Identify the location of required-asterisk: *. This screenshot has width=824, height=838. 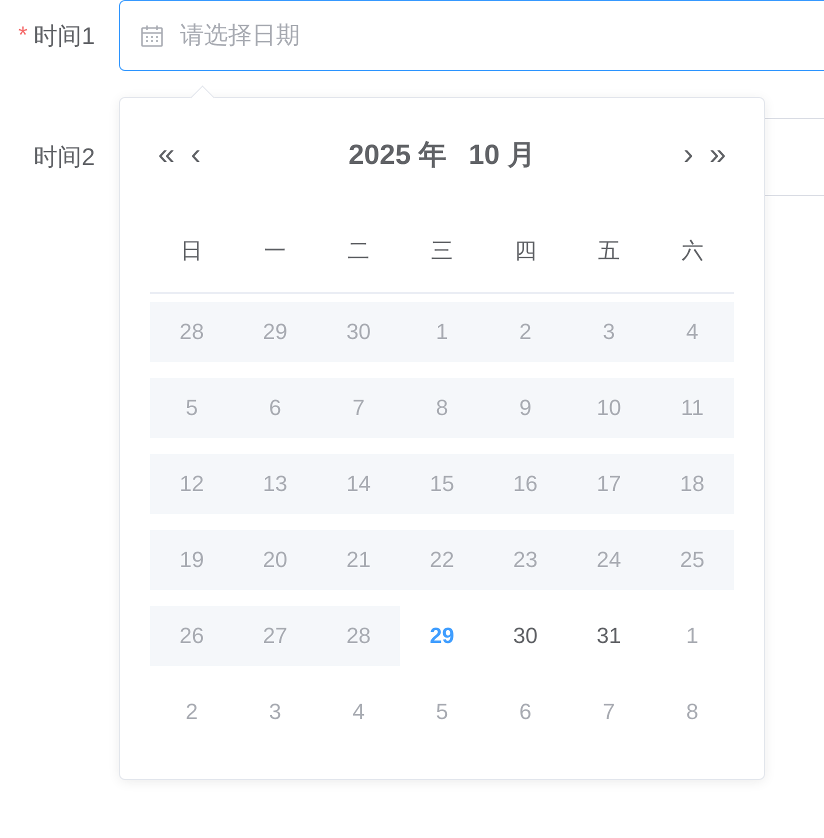
(23, 36).